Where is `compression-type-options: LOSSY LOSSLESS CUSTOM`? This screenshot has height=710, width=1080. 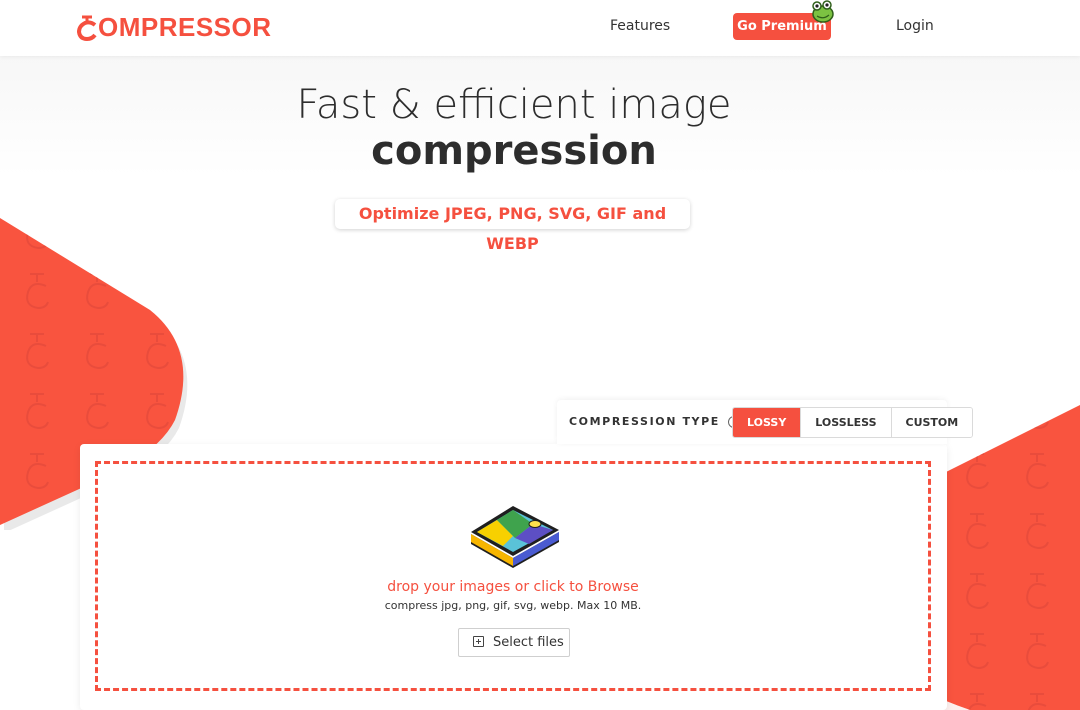
compression-type-options: LOSSY LOSSLESS CUSTOM is located at coordinates (853, 422).